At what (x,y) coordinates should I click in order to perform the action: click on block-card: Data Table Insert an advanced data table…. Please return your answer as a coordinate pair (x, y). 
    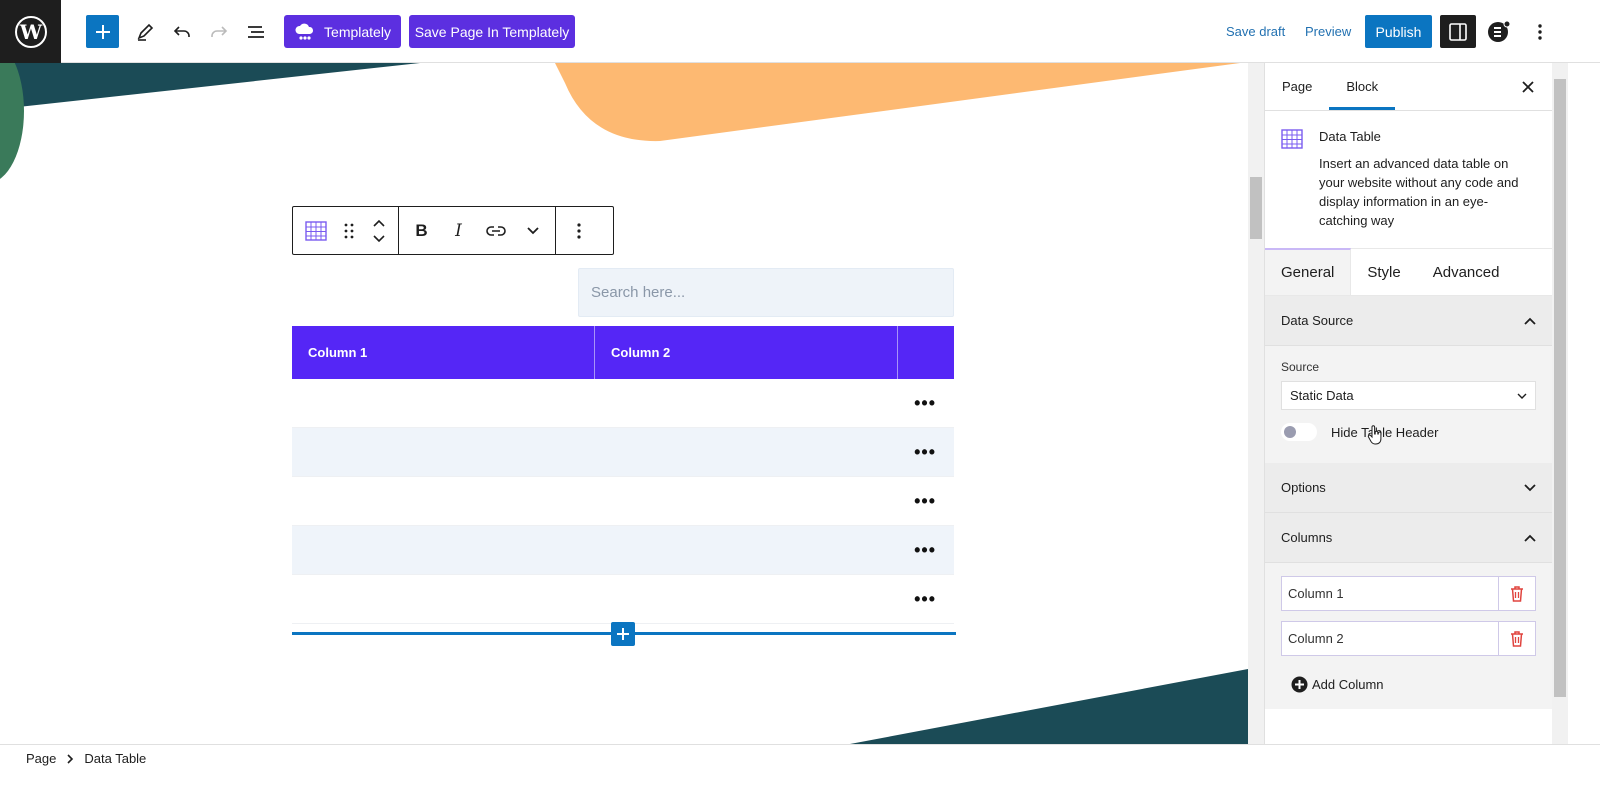
    Looking at the image, I should click on (1408, 179).